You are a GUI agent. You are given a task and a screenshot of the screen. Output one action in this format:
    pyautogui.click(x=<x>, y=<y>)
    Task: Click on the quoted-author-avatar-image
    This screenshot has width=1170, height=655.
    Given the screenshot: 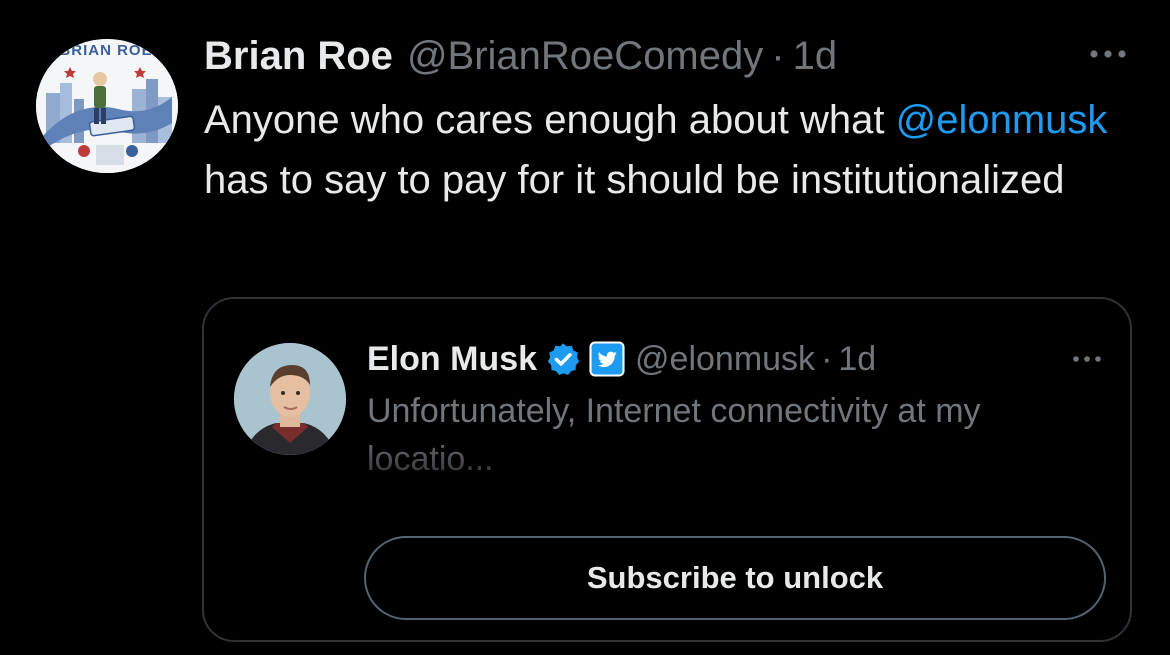 What is the action you would take?
    pyautogui.click(x=290, y=399)
    